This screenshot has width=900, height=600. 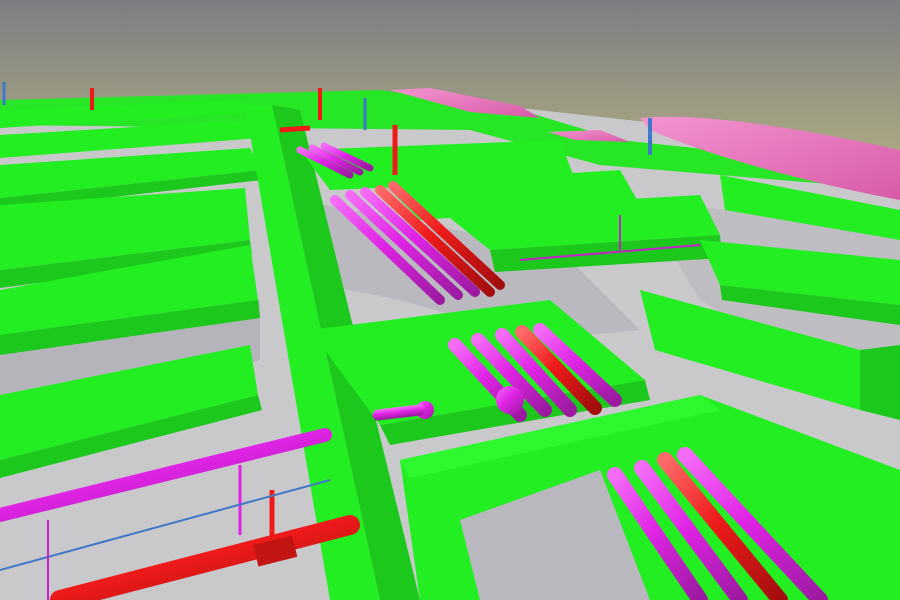 I want to click on beam-right-near-face, so click(x=880, y=382).